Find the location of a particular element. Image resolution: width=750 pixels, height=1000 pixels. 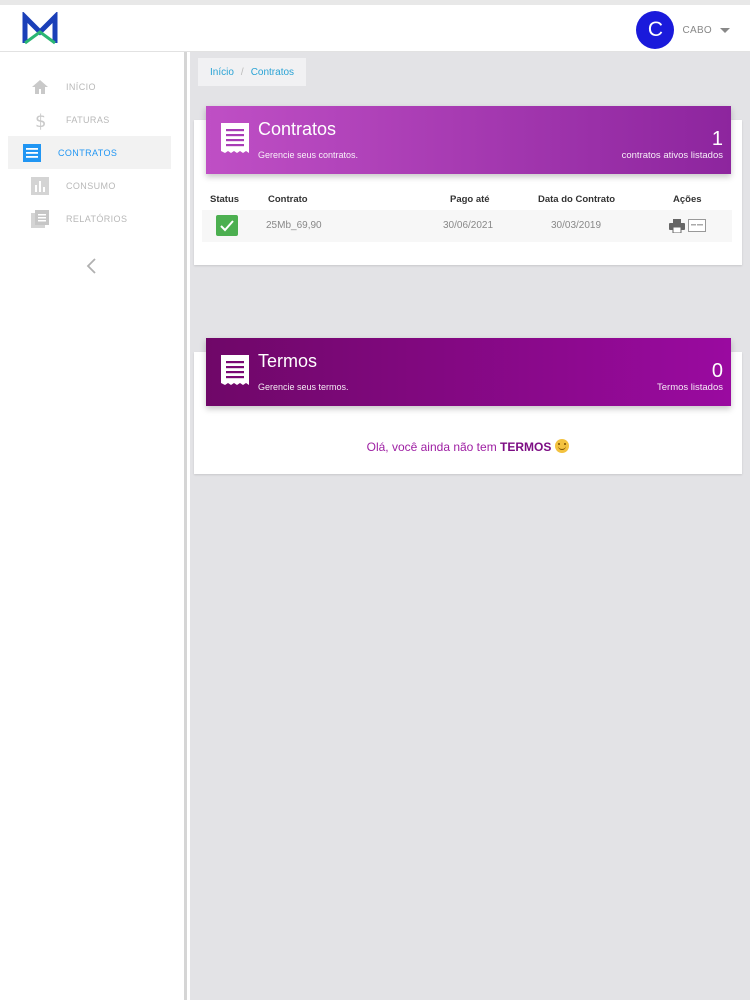

column-status: Status is located at coordinates (225, 199).